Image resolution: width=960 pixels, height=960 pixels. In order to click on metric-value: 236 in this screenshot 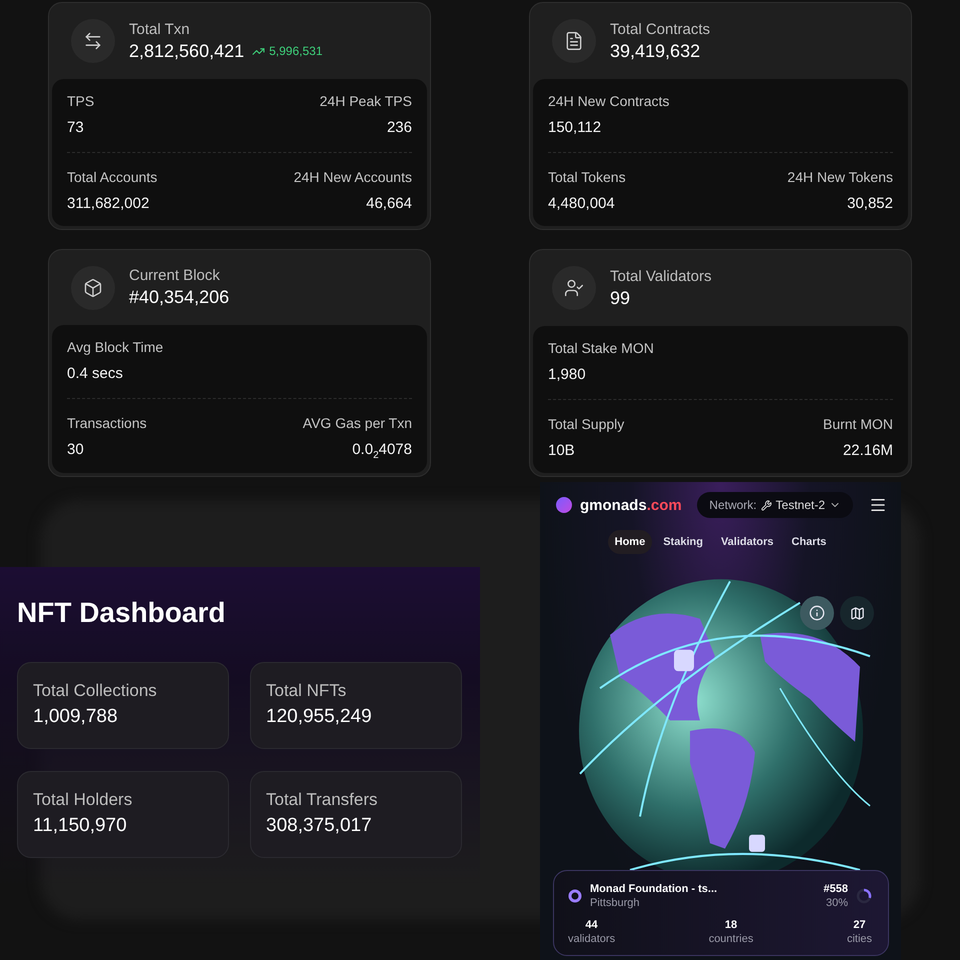, I will do `click(399, 127)`.